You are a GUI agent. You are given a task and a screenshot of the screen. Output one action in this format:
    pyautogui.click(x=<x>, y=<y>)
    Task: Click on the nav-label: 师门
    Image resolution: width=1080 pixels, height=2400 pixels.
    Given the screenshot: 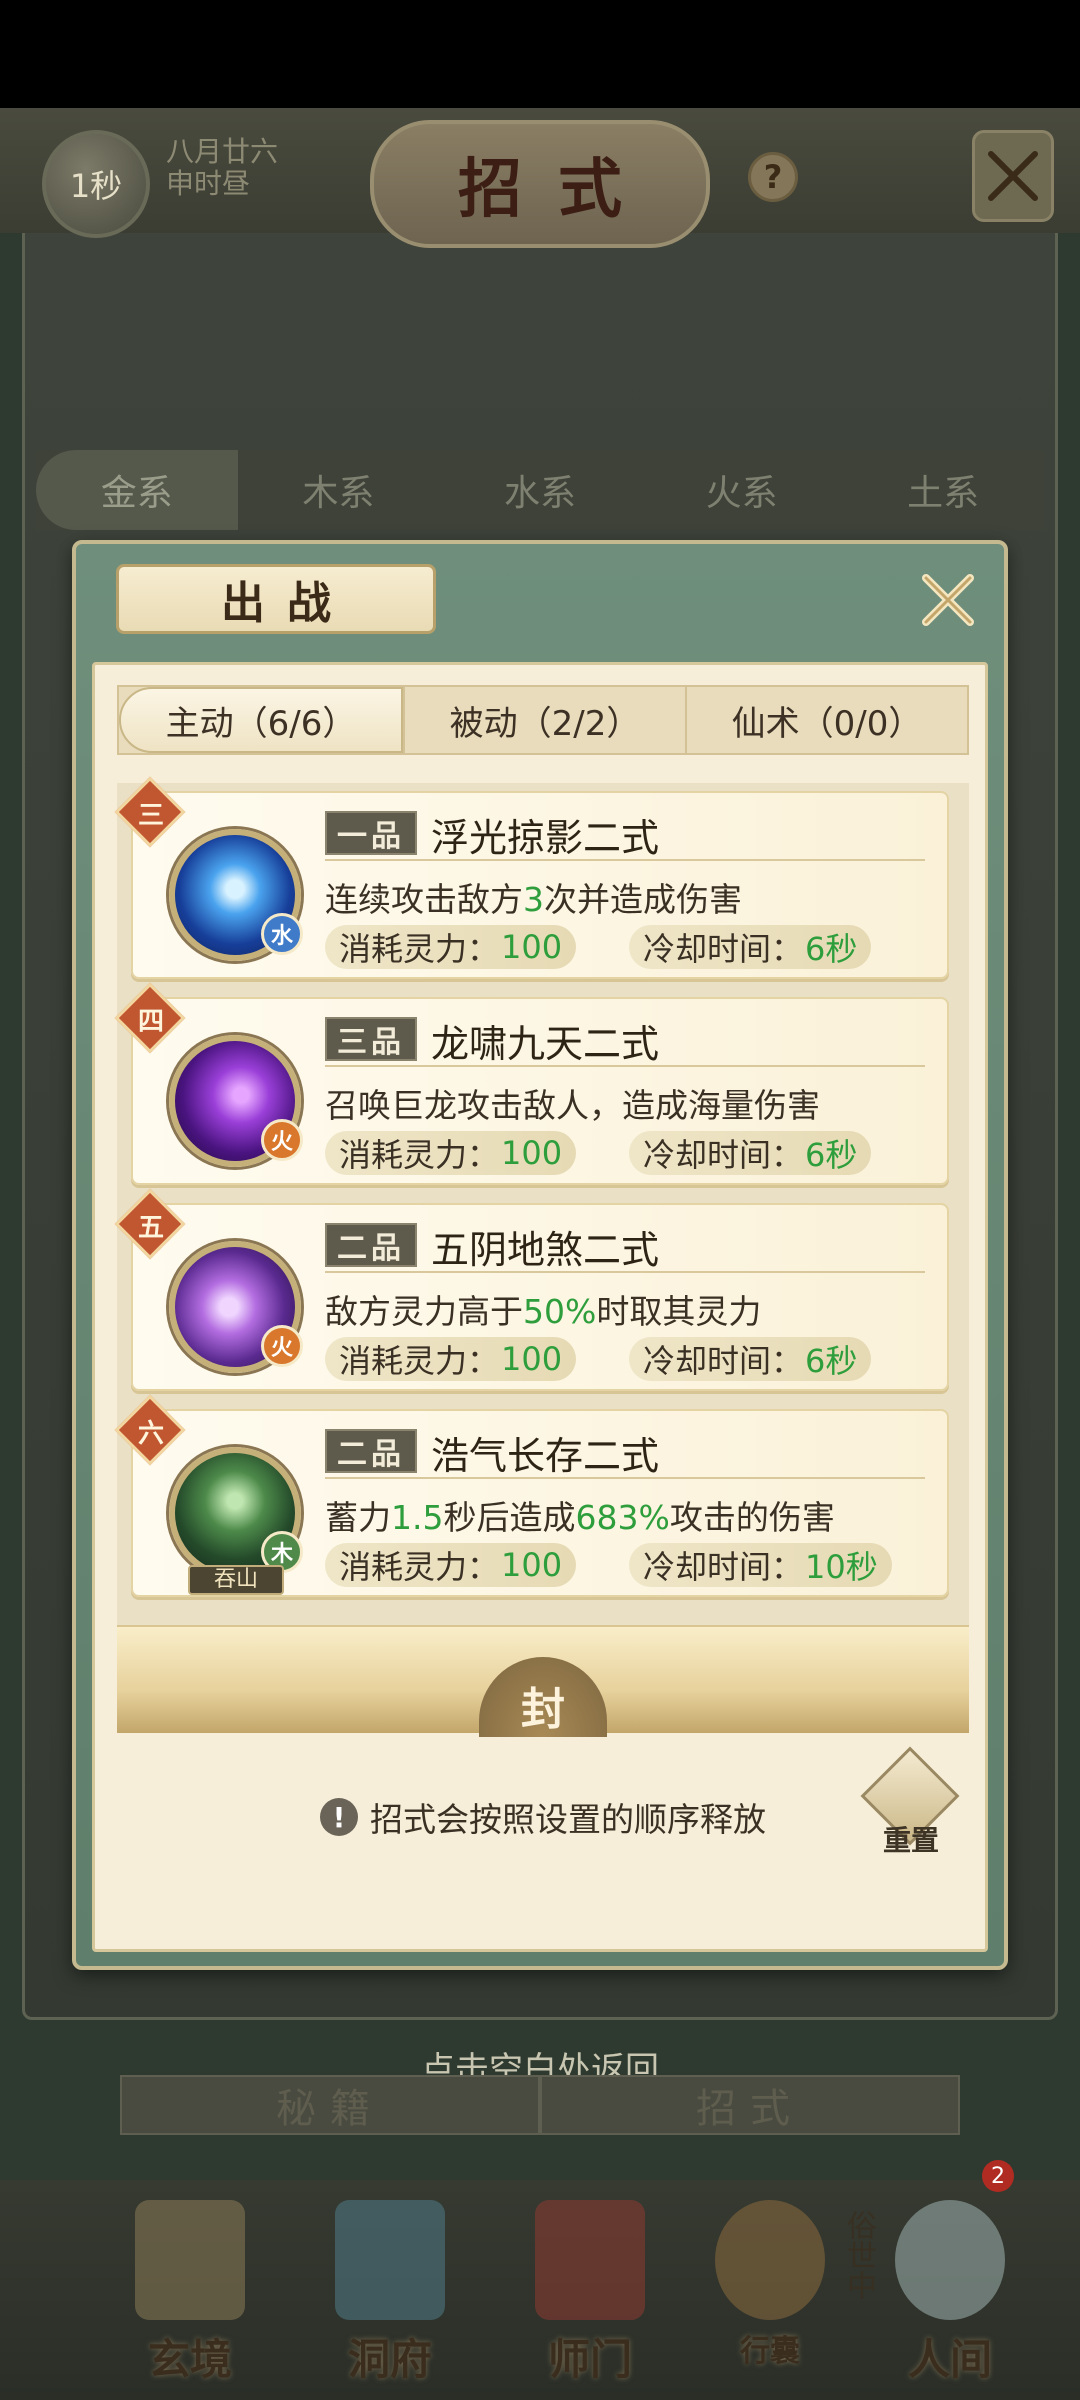 What is the action you would take?
    pyautogui.click(x=589, y=2359)
    